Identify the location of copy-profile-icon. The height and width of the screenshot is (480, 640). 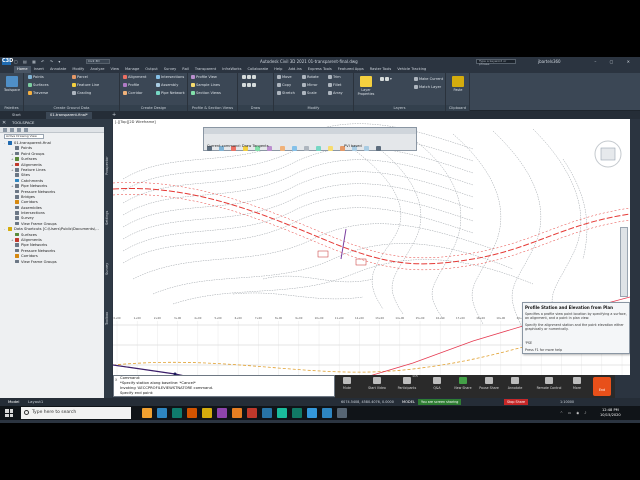
(318, 148).